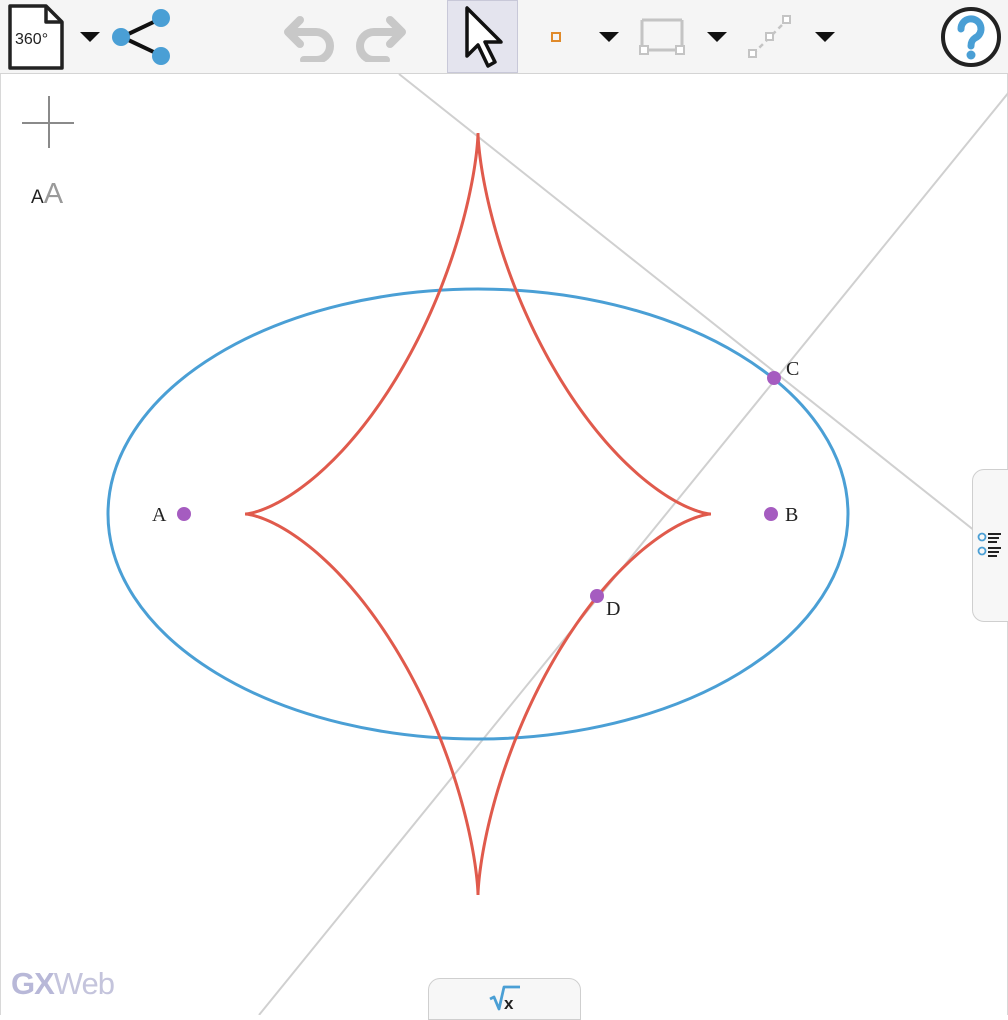 This screenshot has width=1008, height=1020. I want to click on arrow-cursor-icon, so click(483, 36).